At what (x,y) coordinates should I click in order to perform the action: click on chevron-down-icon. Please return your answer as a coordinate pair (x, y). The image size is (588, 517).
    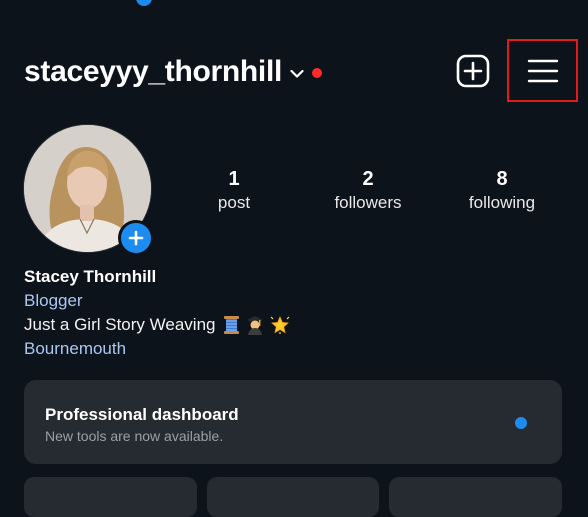
    Looking at the image, I should click on (297, 74).